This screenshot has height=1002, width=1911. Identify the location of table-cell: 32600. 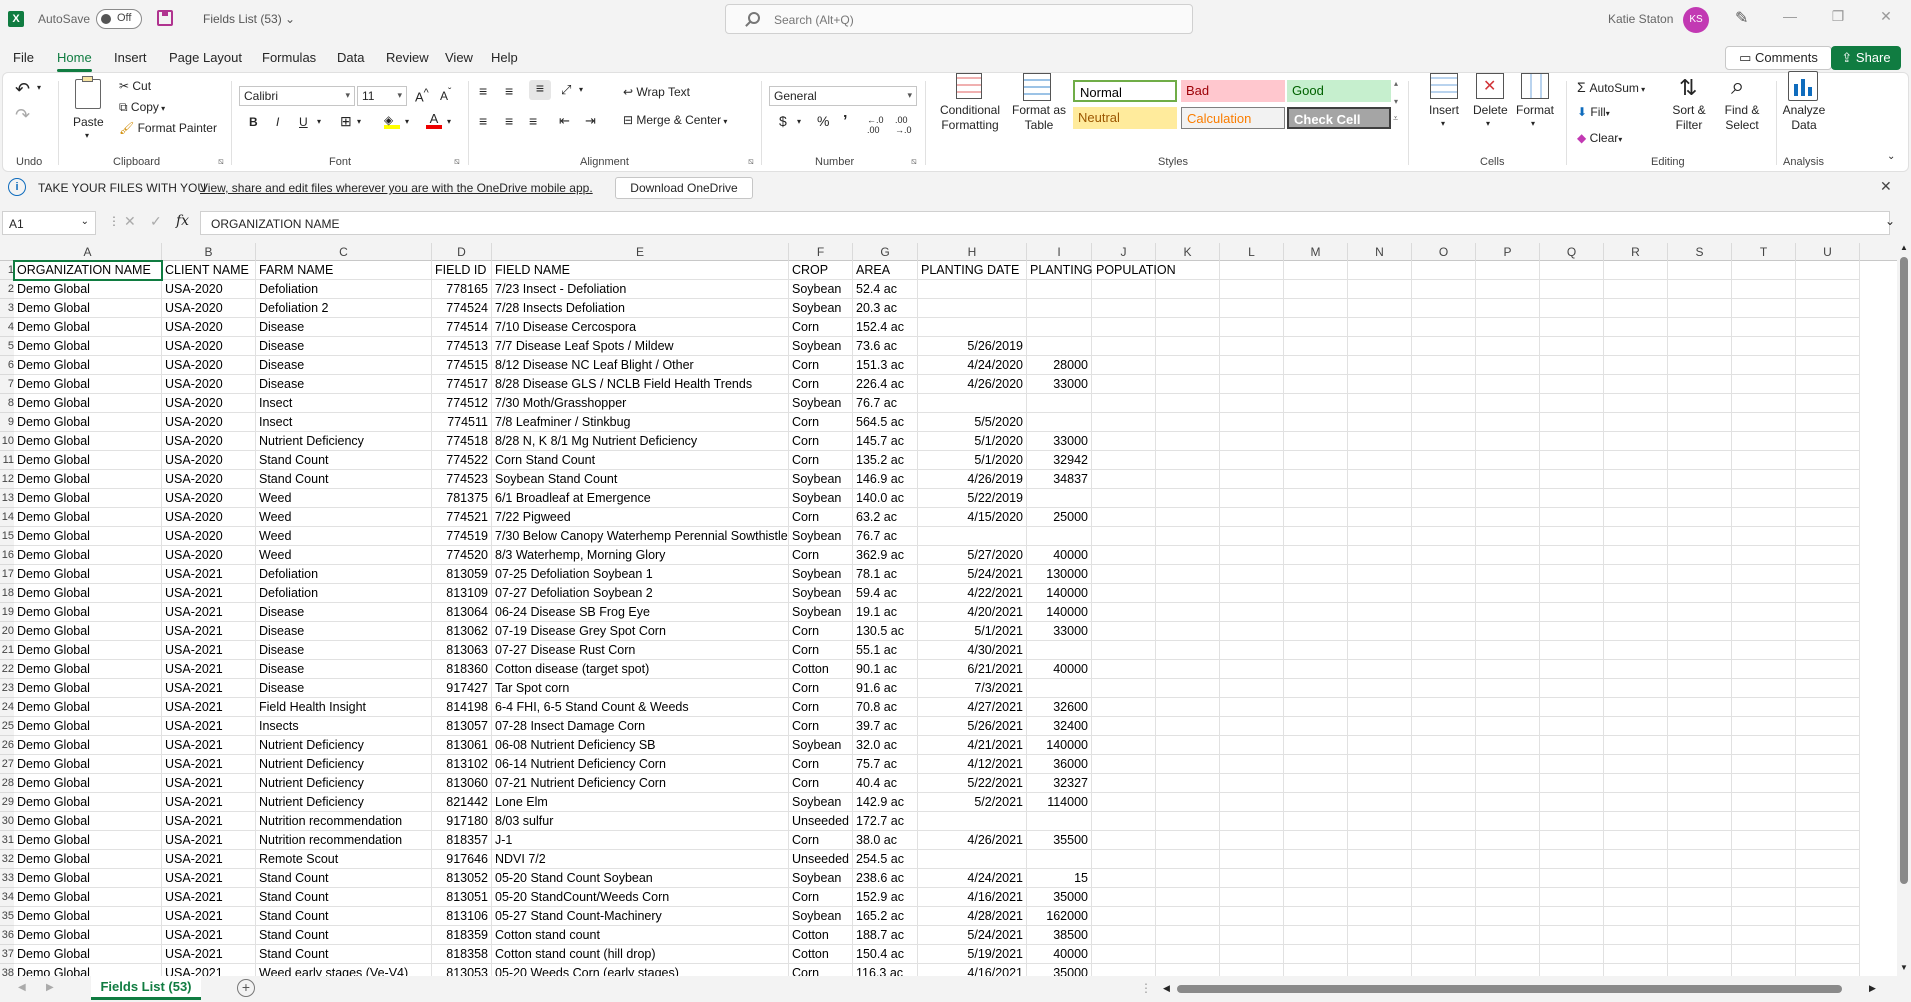
(1059, 707).